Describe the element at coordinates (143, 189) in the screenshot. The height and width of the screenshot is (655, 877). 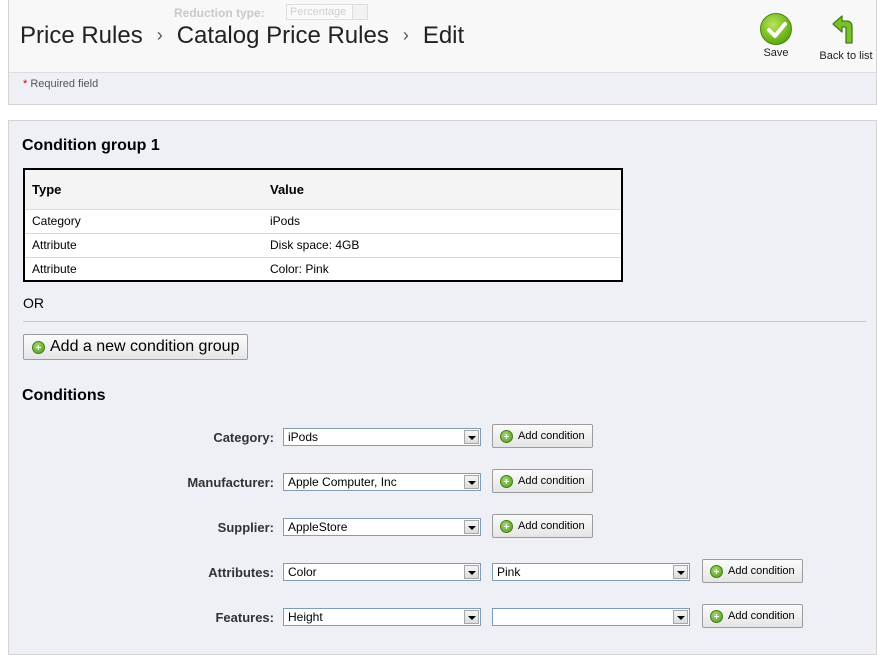
I see `column-header-type: Type` at that location.